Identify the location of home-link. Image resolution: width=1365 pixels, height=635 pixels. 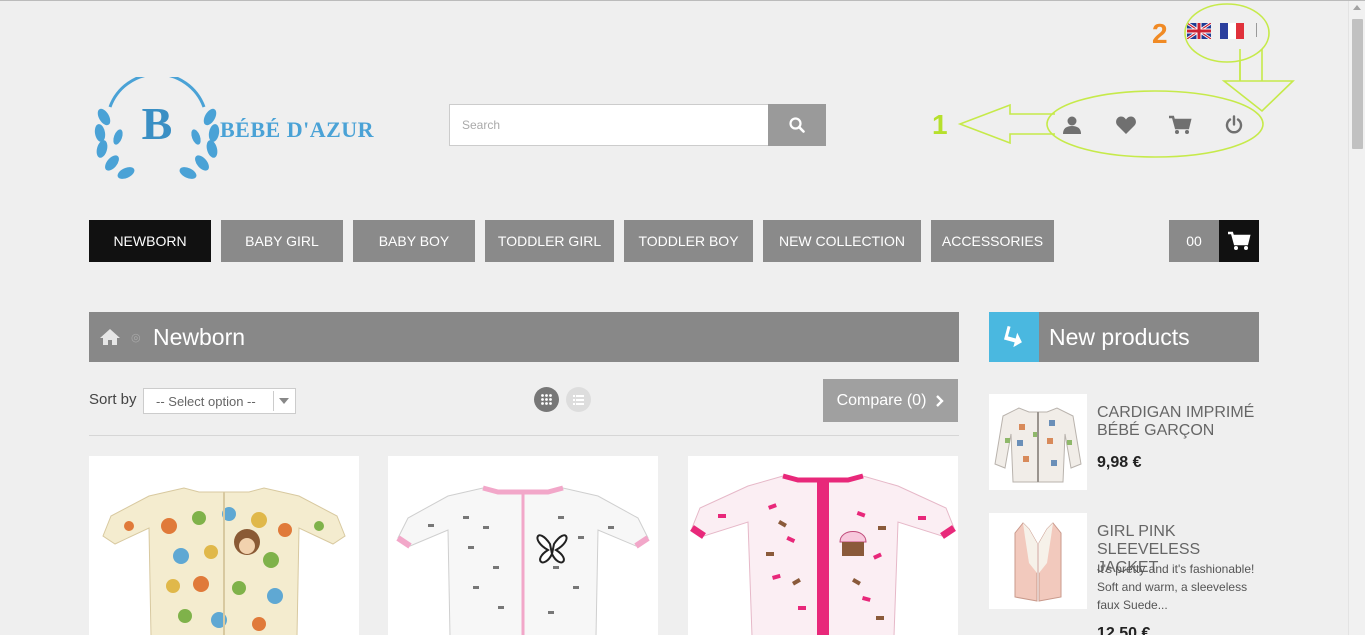
(110, 337).